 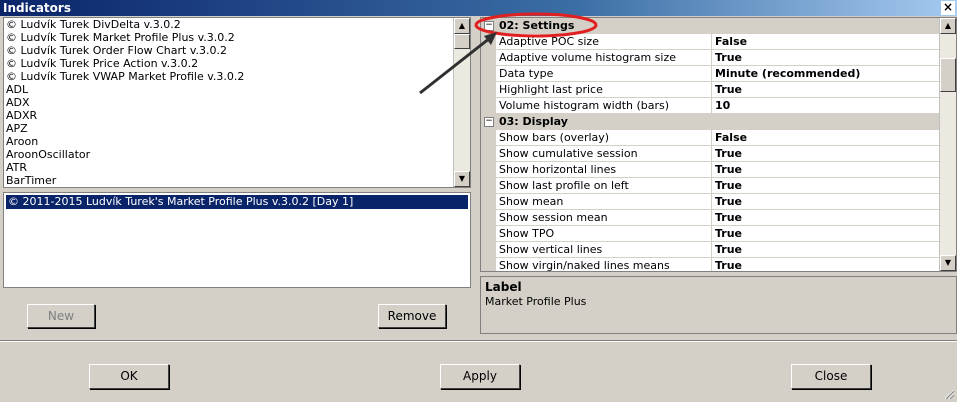 What do you see at coordinates (536, 25) in the screenshot?
I see `highlight-ellipse` at bounding box center [536, 25].